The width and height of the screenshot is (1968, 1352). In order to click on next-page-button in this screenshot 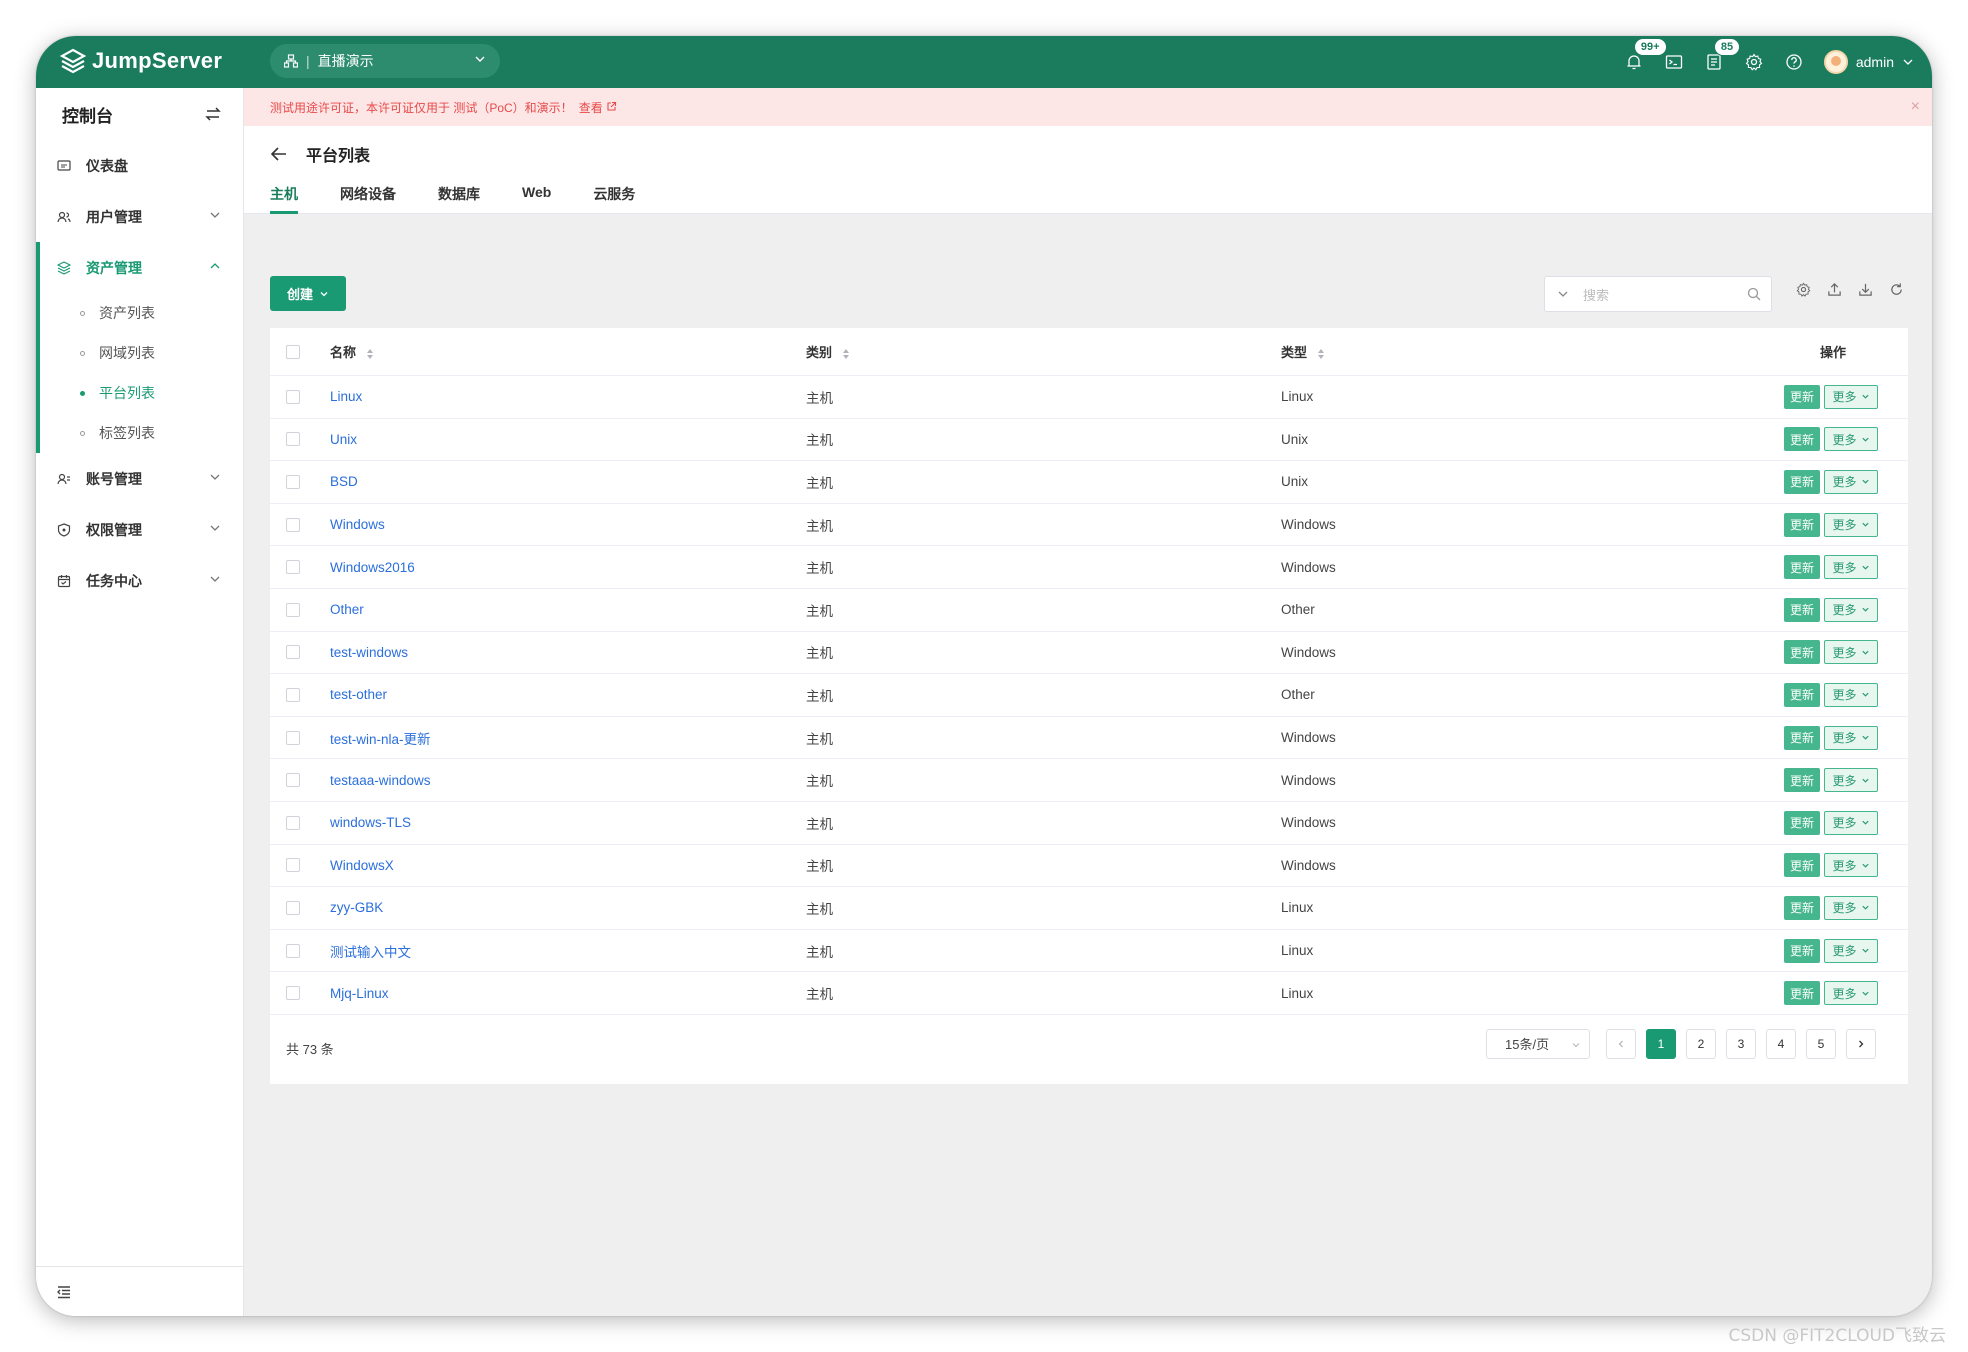, I will do `click(1861, 1043)`.